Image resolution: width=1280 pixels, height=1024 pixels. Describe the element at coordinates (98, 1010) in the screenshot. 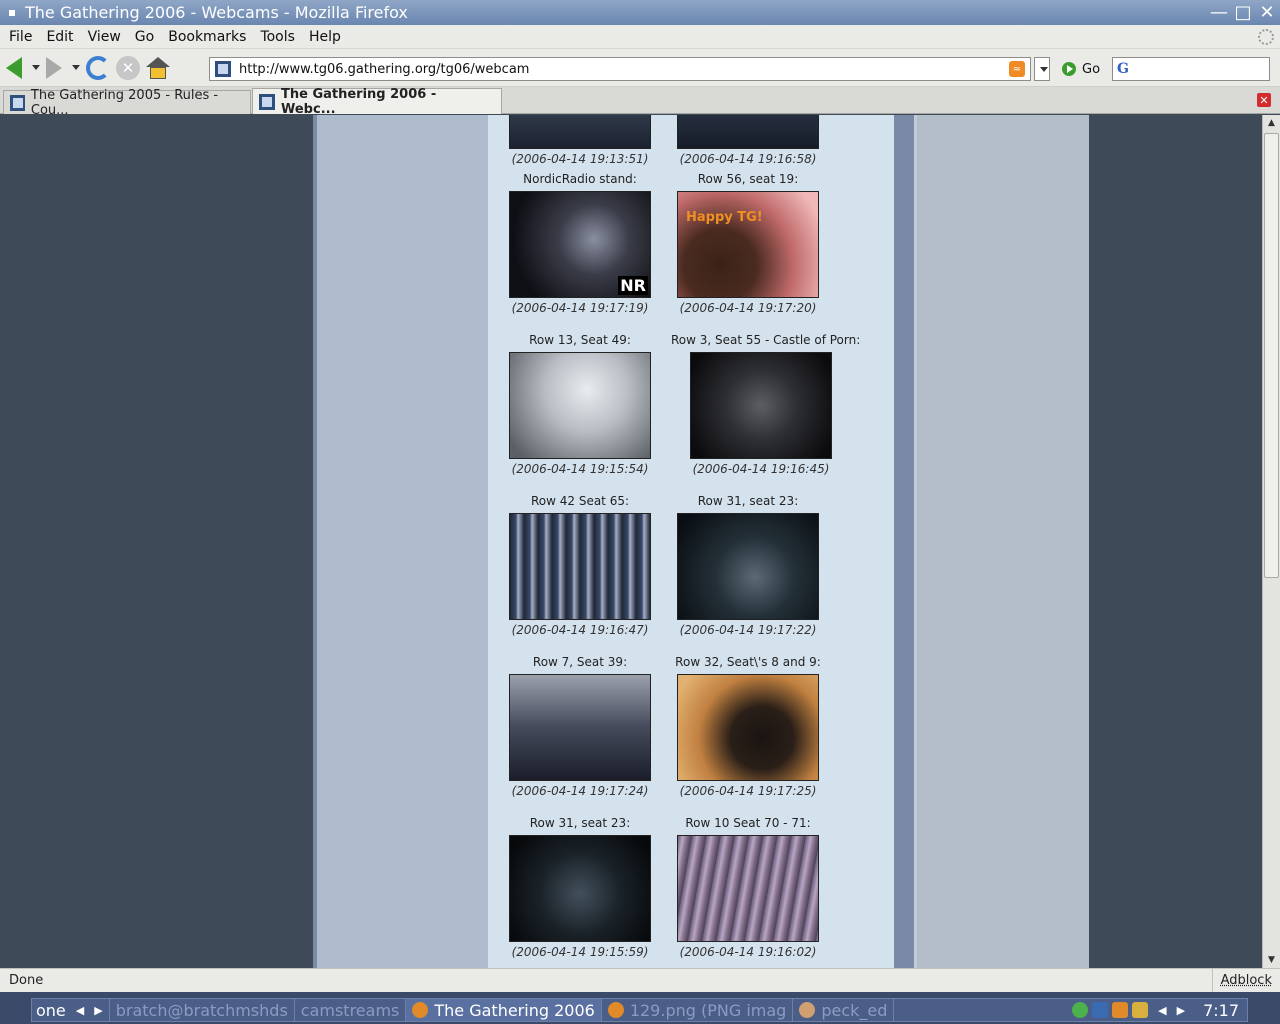

I see `next-workspace-icon: ▶` at that location.